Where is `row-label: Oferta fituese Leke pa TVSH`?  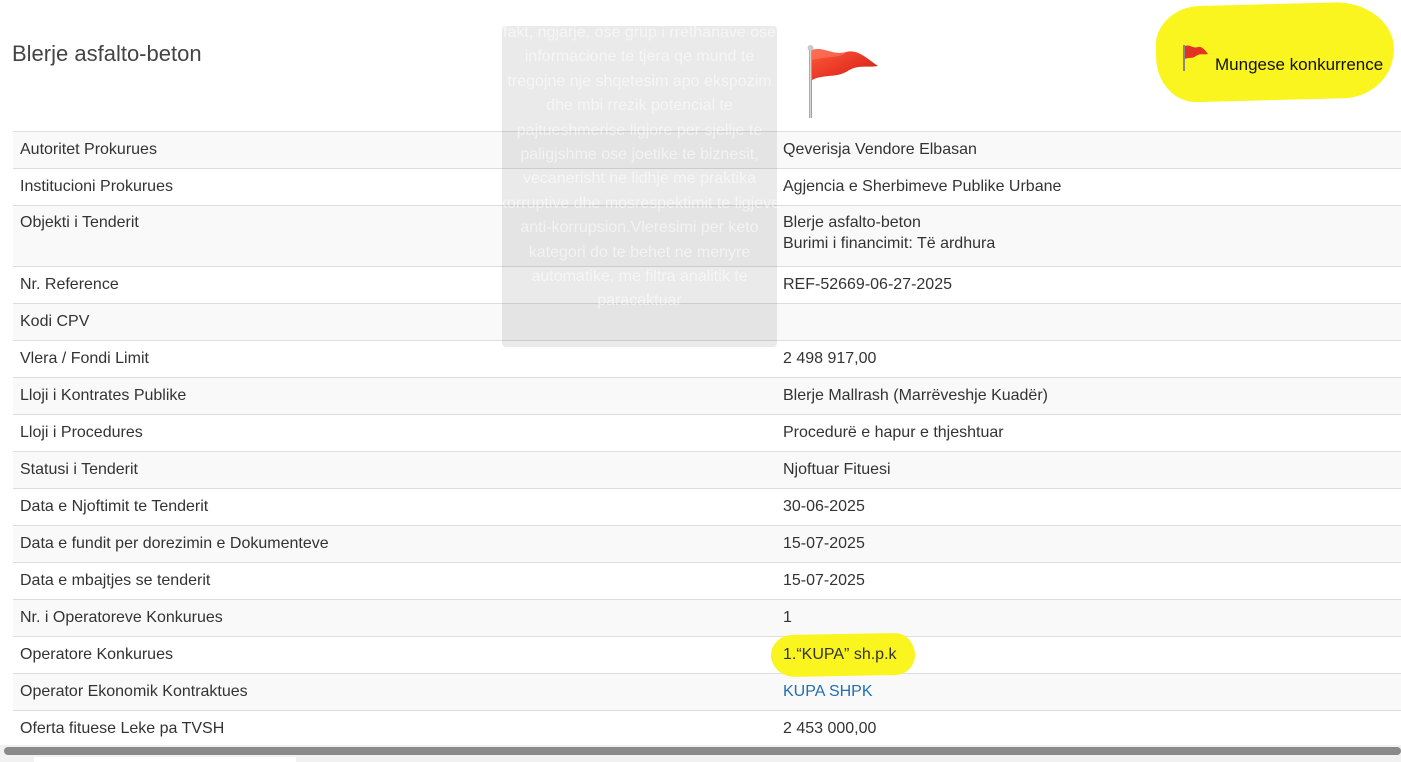
row-label: Oferta fituese Leke pa TVSH is located at coordinates (394, 728).